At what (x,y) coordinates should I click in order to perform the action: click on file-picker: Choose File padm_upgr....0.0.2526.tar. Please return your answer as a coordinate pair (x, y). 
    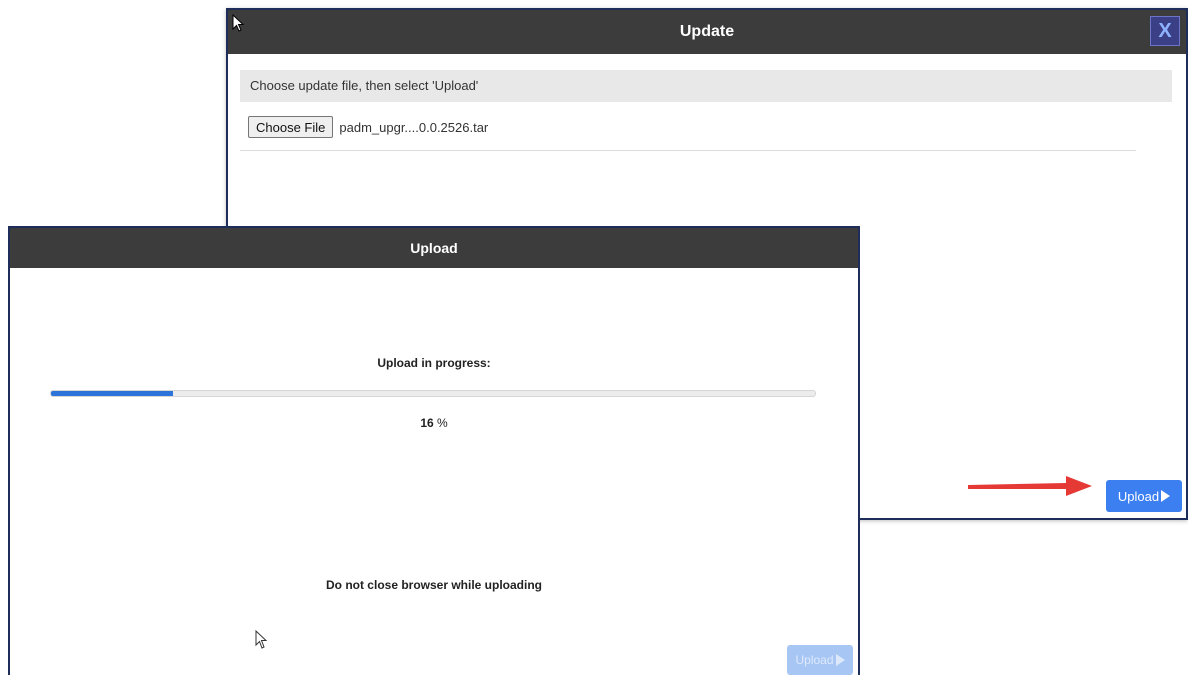
    Looking at the image, I should click on (368, 127).